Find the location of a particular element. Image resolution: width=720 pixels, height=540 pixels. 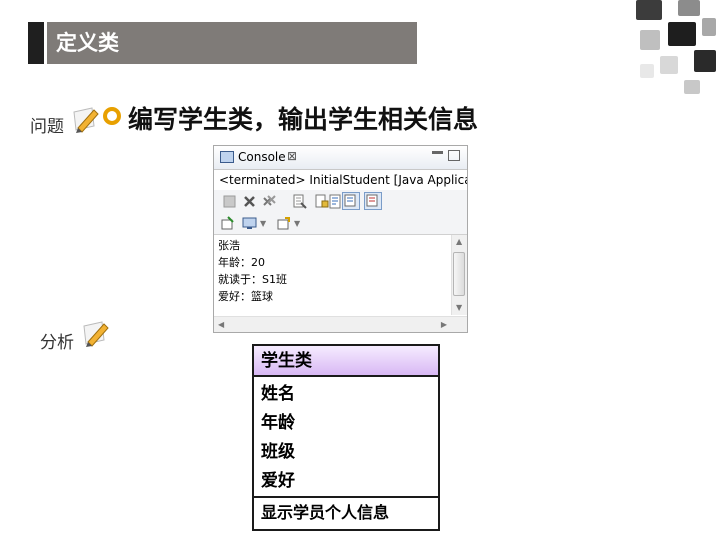

word-wrap-icon is located at coordinates (335, 201).